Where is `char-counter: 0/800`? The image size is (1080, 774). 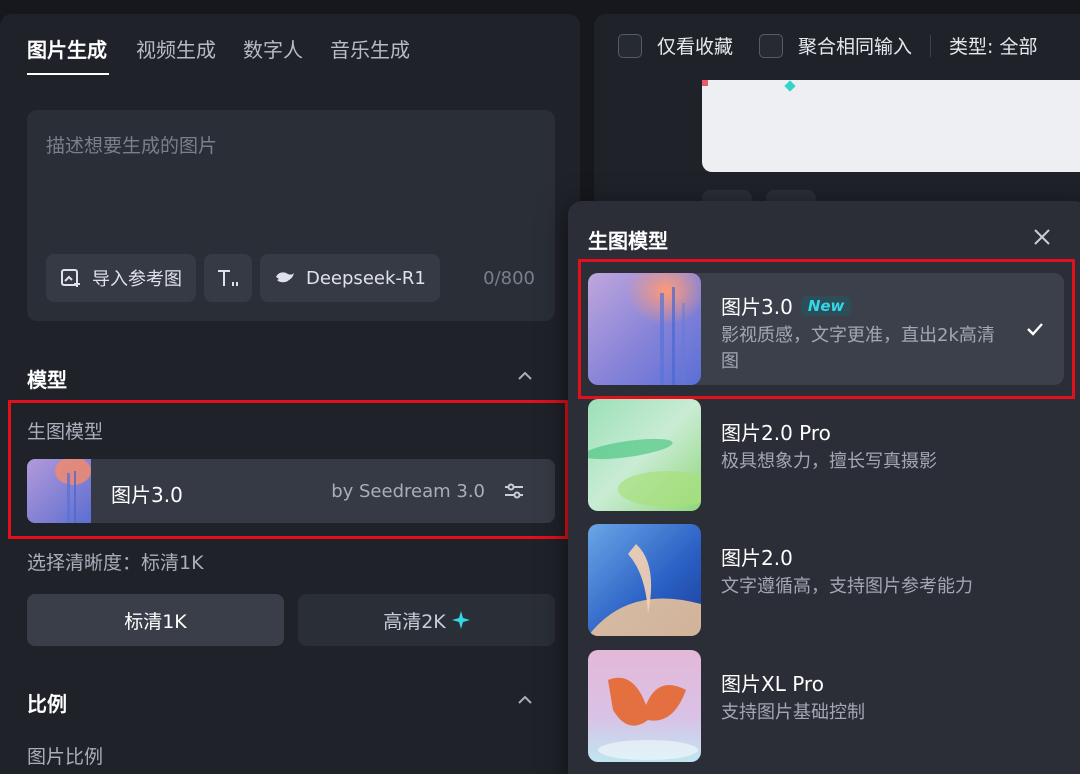 char-counter: 0/800 is located at coordinates (509, 278).